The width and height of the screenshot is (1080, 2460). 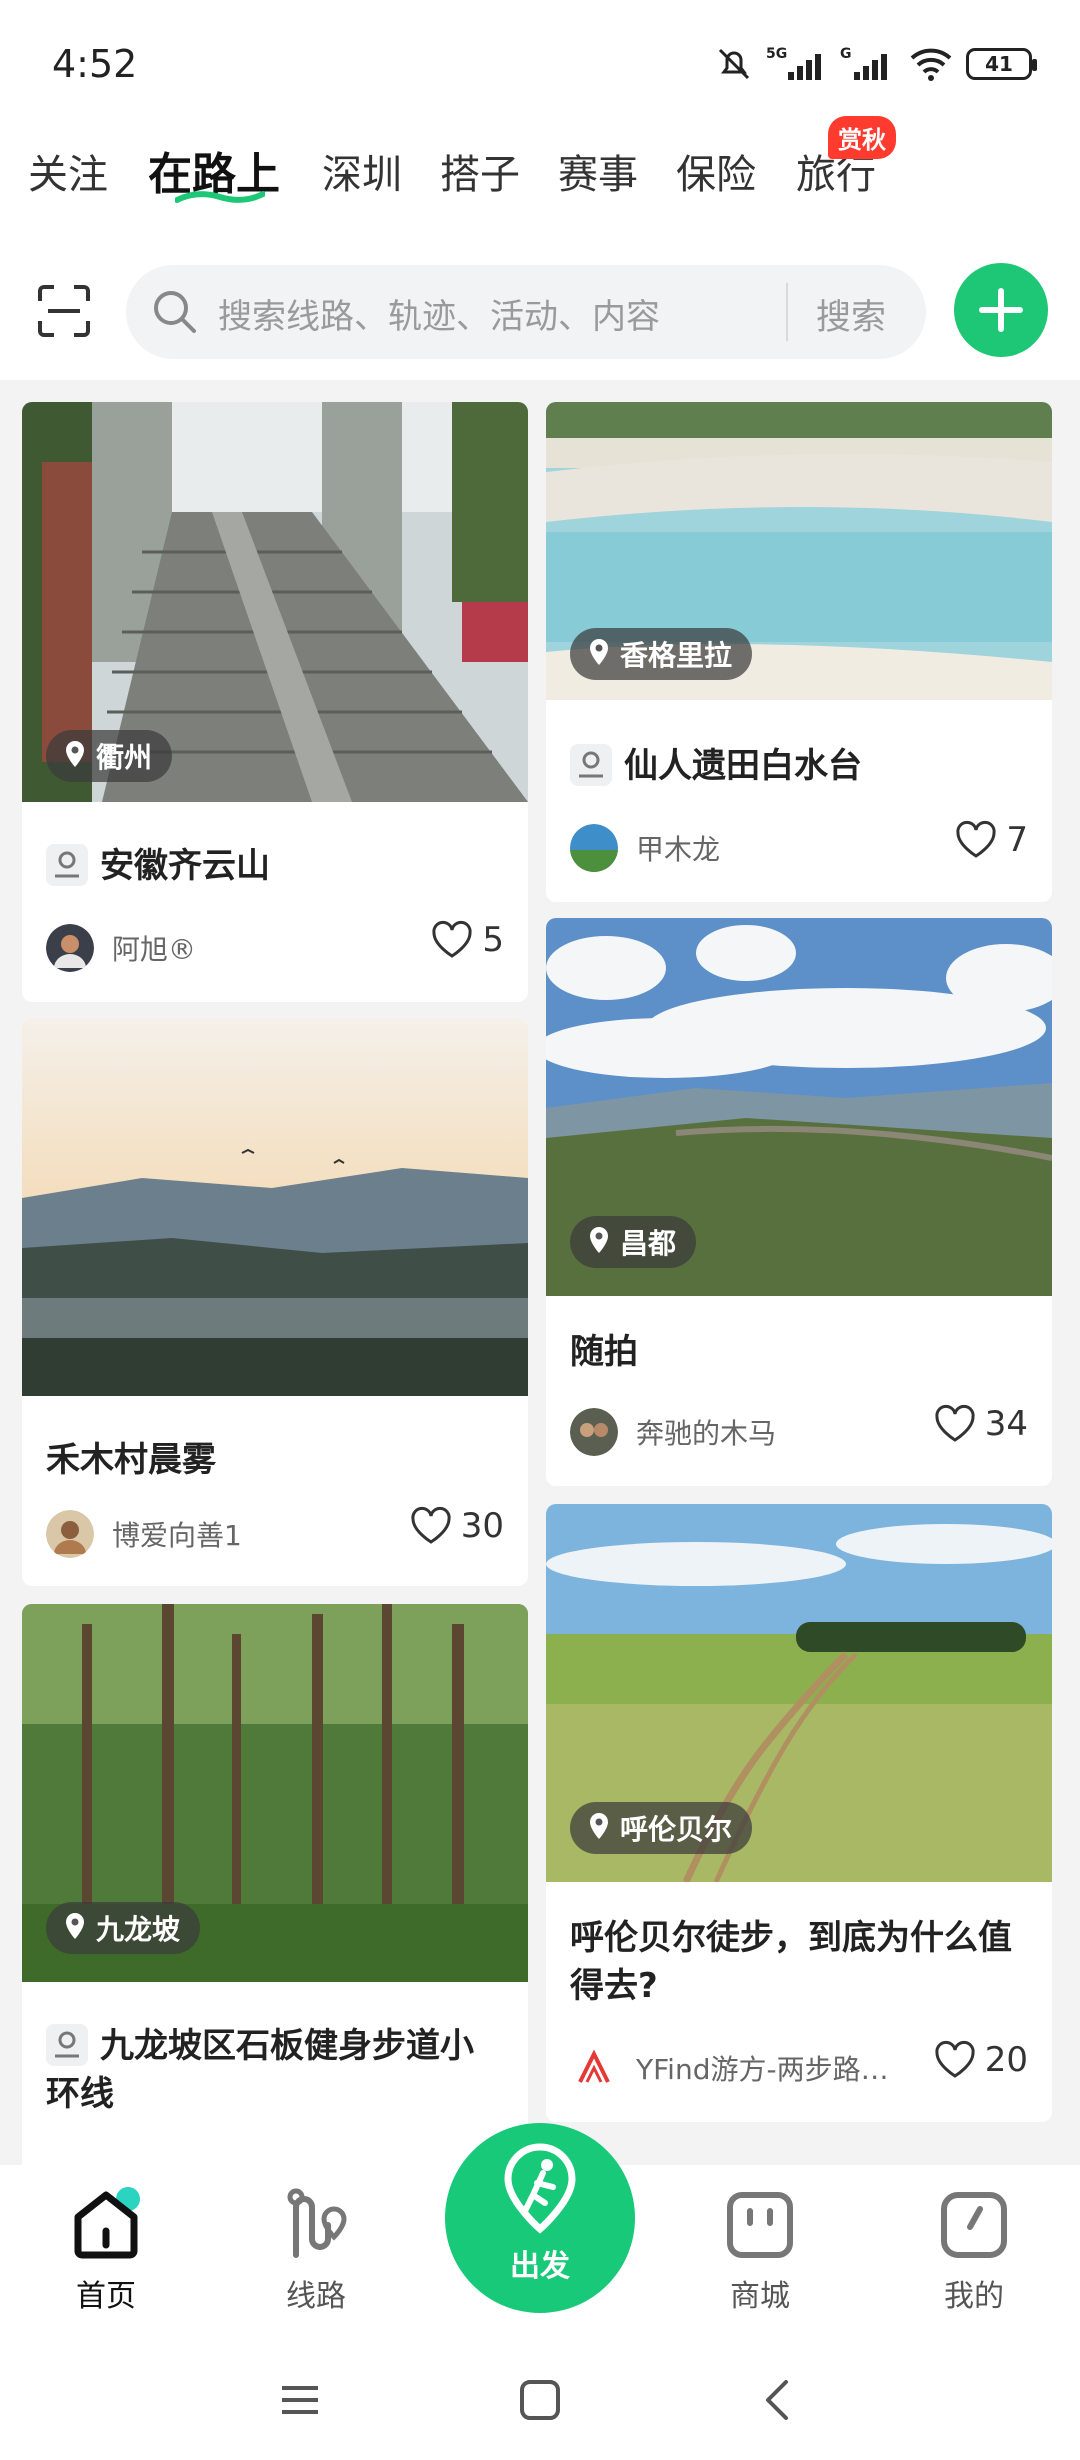 I want to click on go-label: 出发, so click(x=540, y=2266).